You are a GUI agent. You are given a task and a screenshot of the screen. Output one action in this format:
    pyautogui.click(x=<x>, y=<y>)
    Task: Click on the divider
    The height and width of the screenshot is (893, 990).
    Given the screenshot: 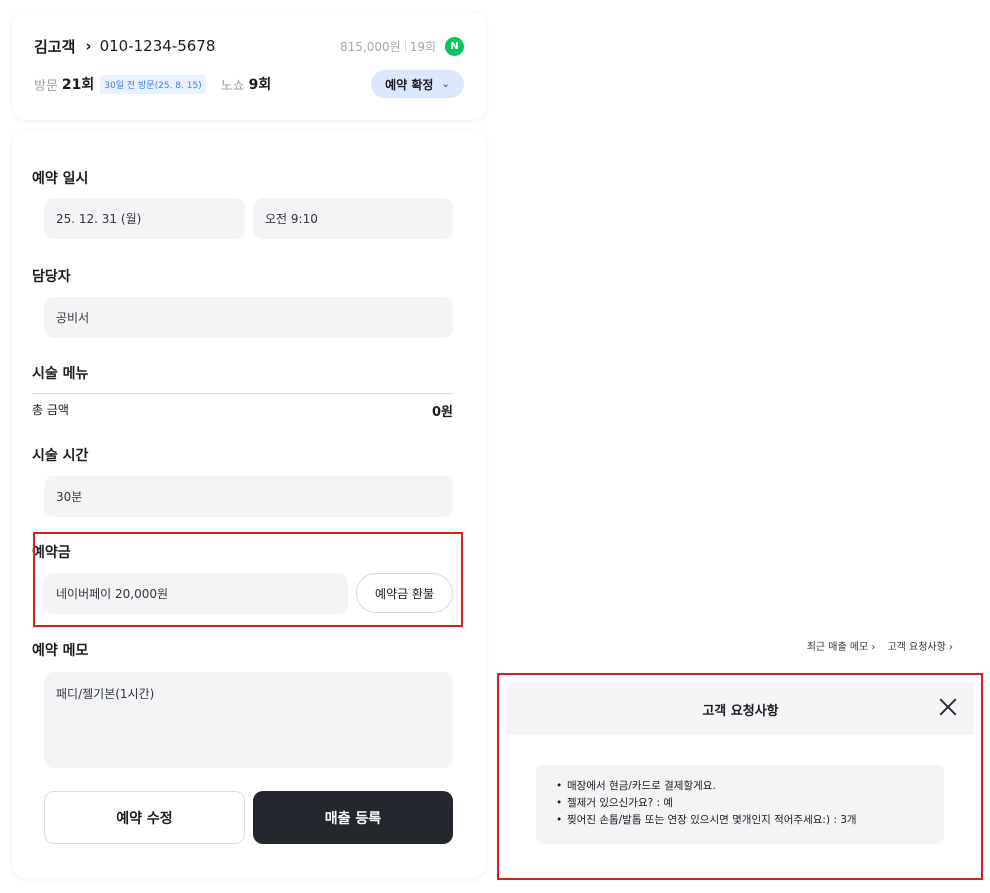 What is the action you would take?
    pyautogui.click(x=405, y=46)
    